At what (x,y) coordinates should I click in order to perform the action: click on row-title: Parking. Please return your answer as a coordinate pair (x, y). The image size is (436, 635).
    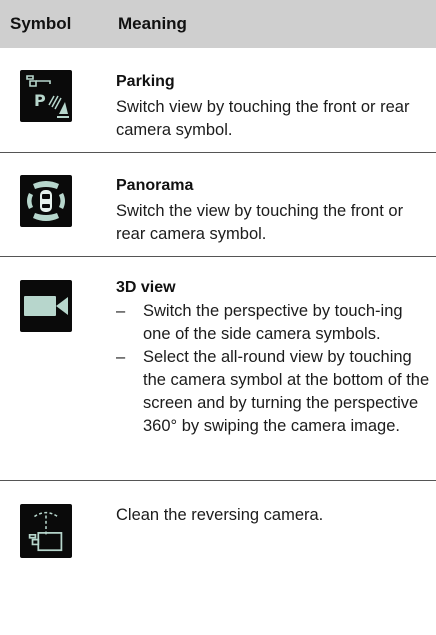
    Looking at the image, I should click on (145, 81).